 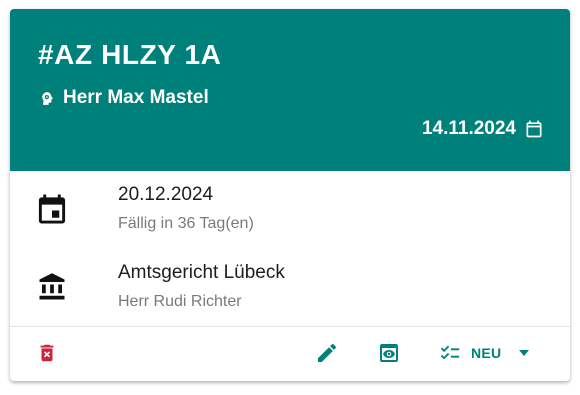 I want to click on court-name: Amtsgericht Lübeck, so click(x=201, y=272).